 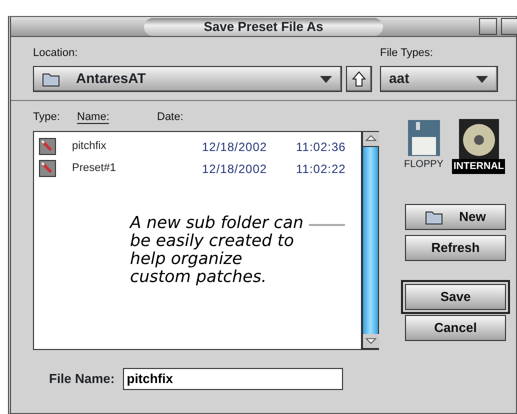 I want to click on annotation-text: A new sub folder can be easily created to help organize custom patches., so click(x=217, y=250).